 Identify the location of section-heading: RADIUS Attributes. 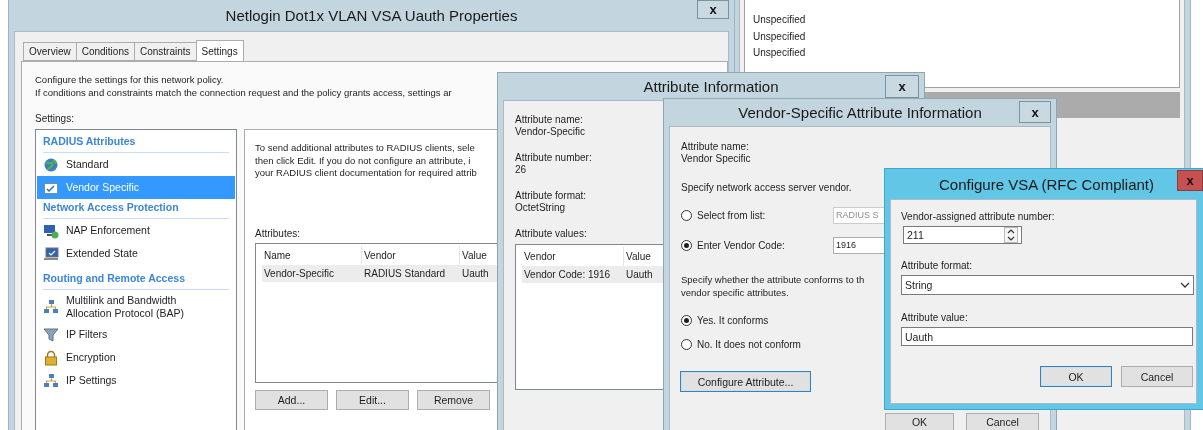
(136, 143).